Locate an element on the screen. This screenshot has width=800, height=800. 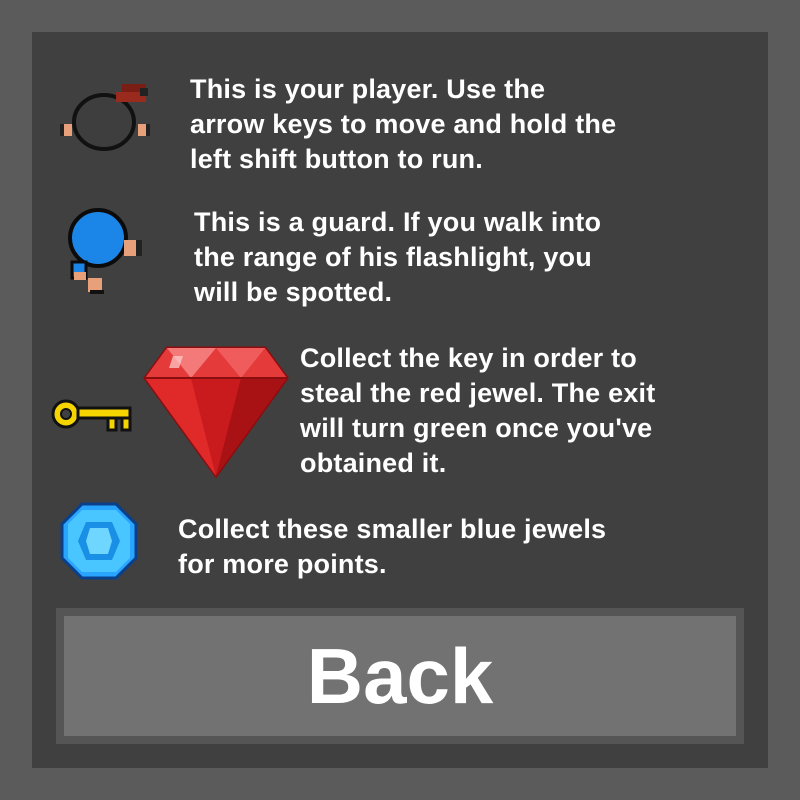
guard-icon is located at coordinates (108, 252).